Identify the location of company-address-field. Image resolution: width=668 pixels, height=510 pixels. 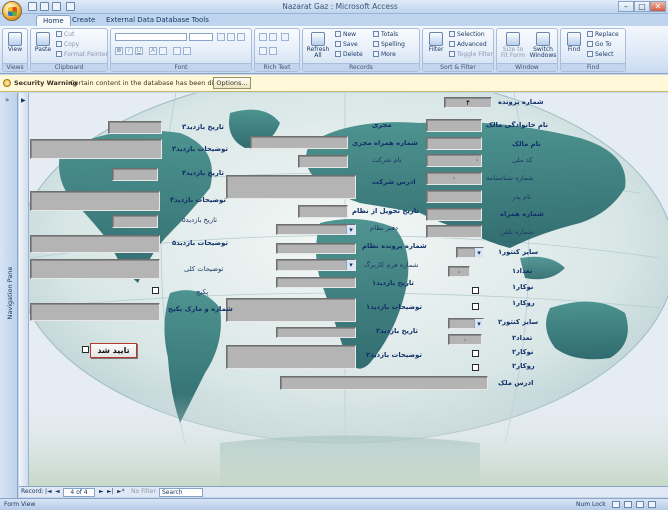
(291, 187).